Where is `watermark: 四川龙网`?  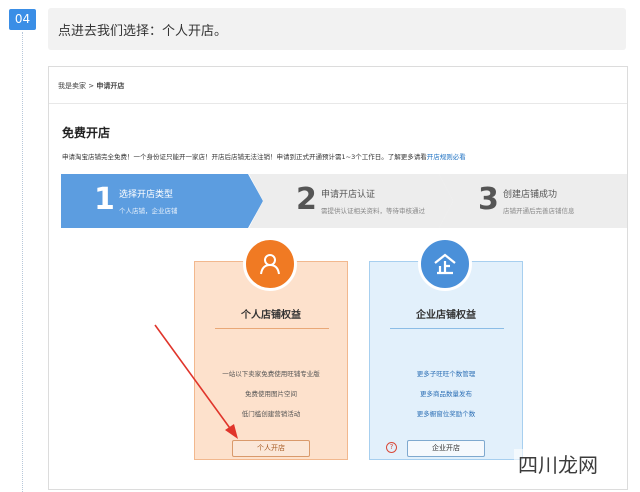
watermark: 四川龙网 is located at coordinates (558, 463).